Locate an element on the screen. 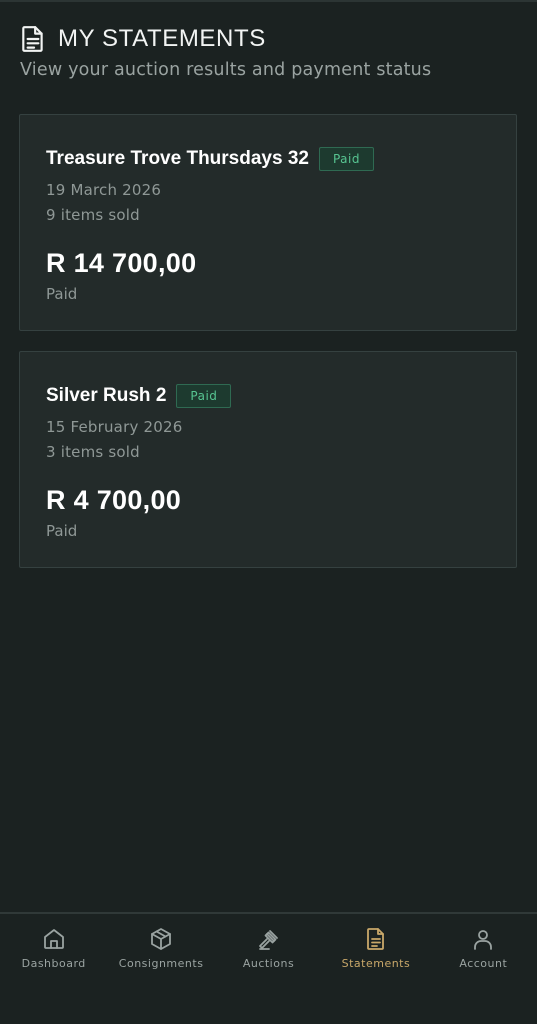  statement-card-header: Silver Rush 2 Paid is located at coordinates (139, 396).